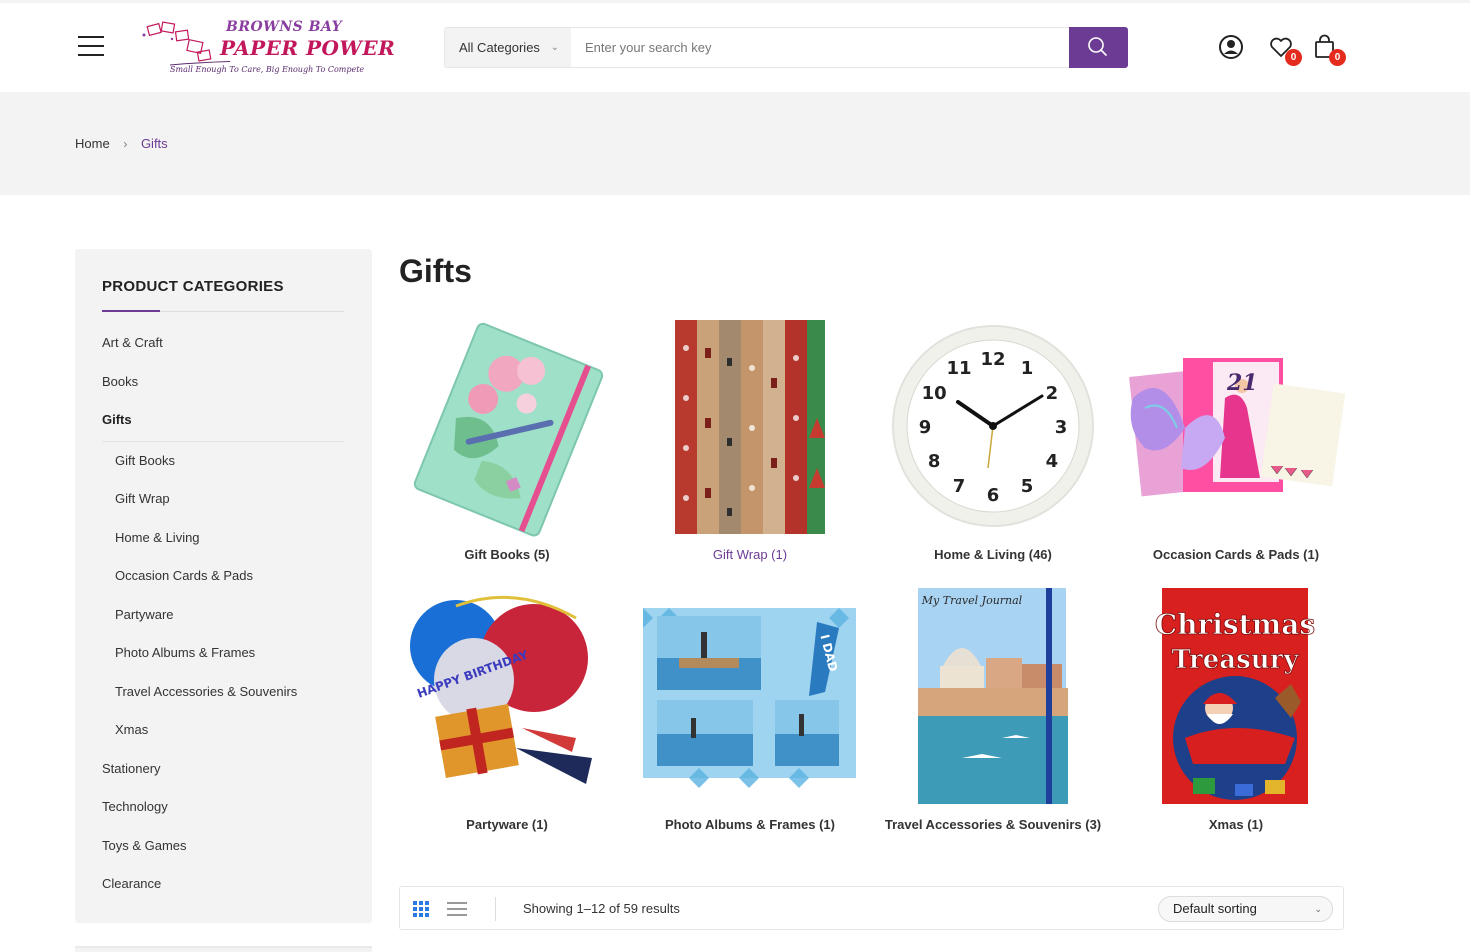 This screenshot has height=952, width=1470. What do you see at coordinates (284, 27) in the screenshot?
I see `logo-line1: BROWNS BAY` at bounding box center [284, 27].